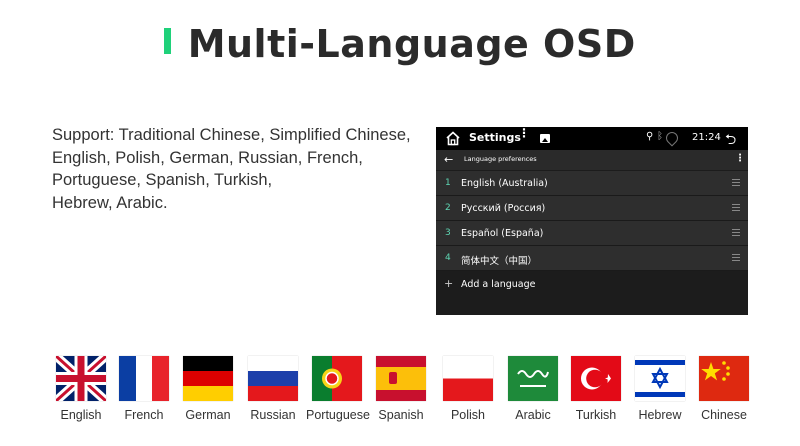 The image size is (800, 446). I want to click on back-arrow-icon: ←, so click(448, 159).